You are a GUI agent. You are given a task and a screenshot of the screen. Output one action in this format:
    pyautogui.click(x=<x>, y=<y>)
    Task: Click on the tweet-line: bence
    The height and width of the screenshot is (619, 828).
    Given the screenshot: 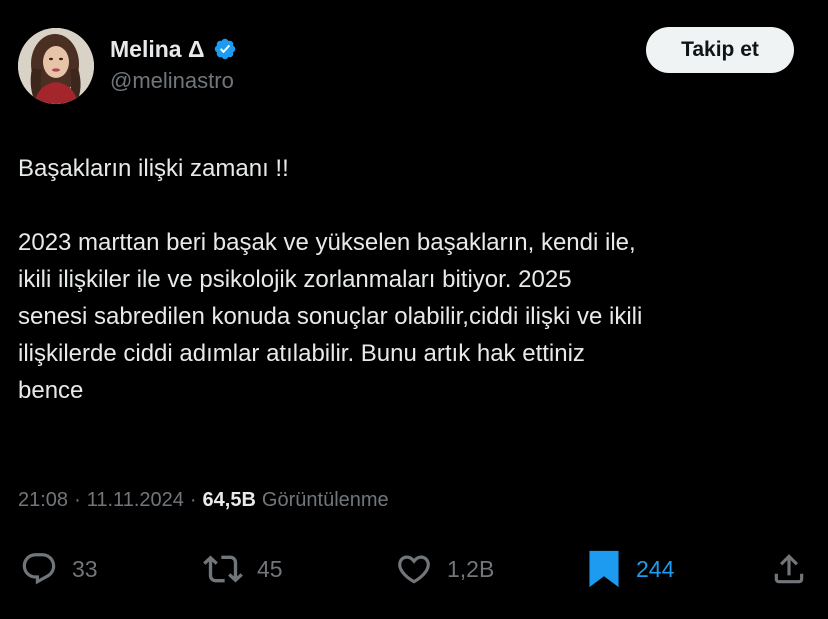 What is the action you would take?
    pyautogui.click(x=51, y=390)
    